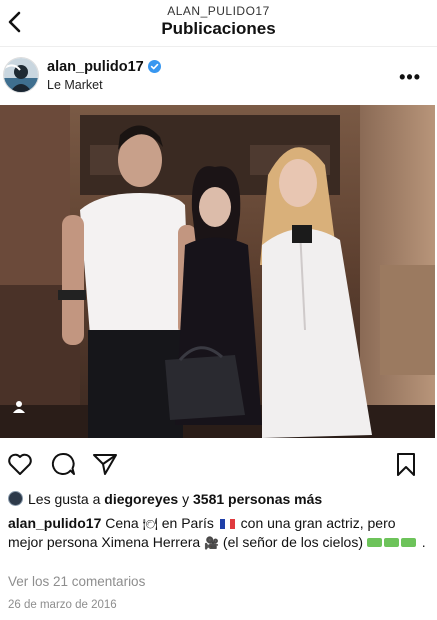  Describe the element at coordinates (293, 542) in the screenshot. I see `caption-text: (el señor de los cielos)` at that location.